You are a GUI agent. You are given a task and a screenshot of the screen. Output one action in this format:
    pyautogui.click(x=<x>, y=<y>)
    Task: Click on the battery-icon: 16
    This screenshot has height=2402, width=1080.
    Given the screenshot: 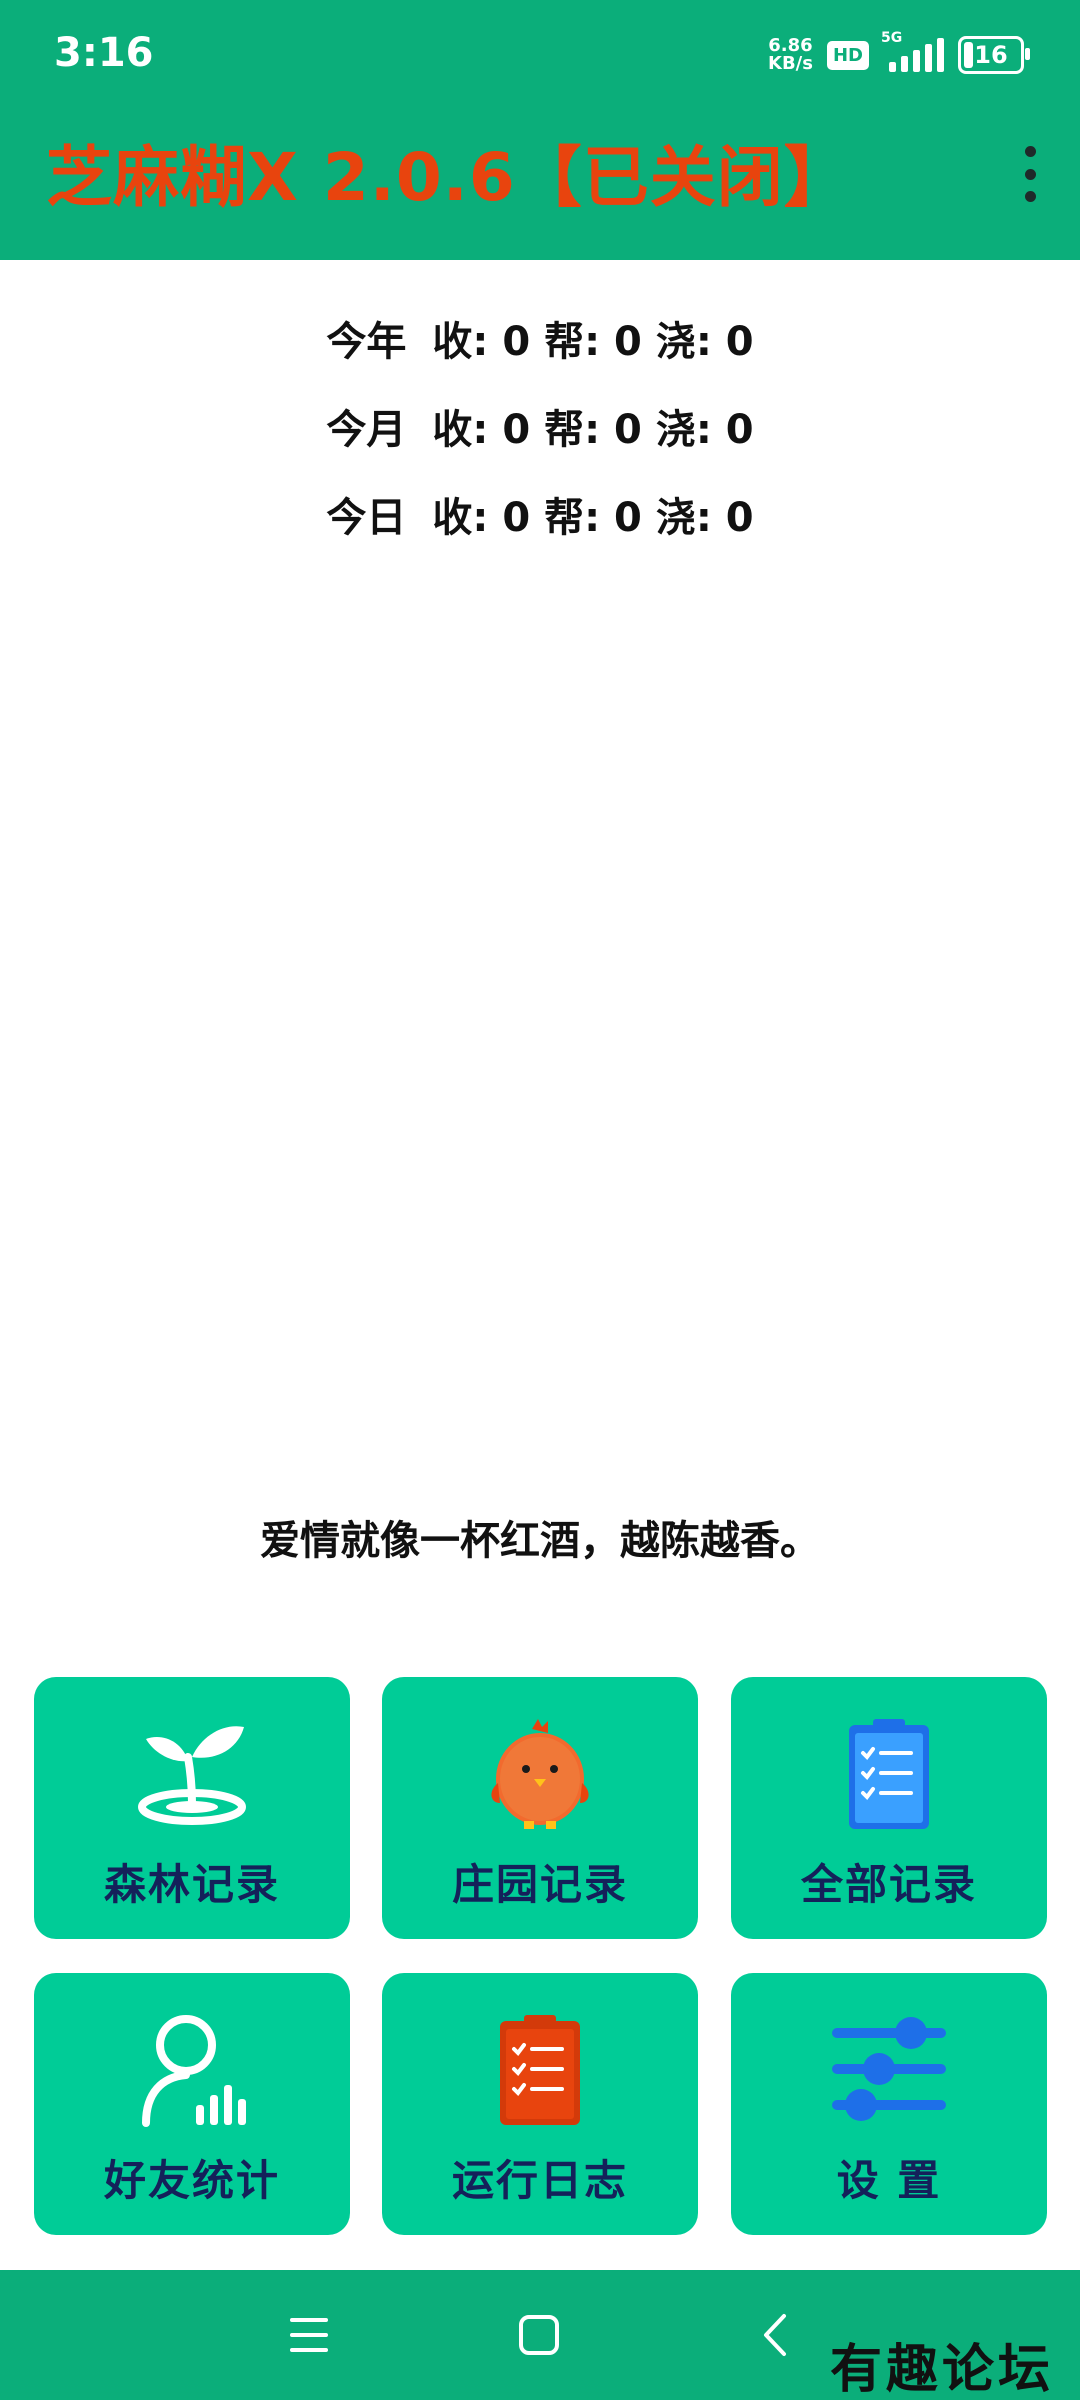 What is the action you would take?
    pyautogui.click(x=994, y=55)
    